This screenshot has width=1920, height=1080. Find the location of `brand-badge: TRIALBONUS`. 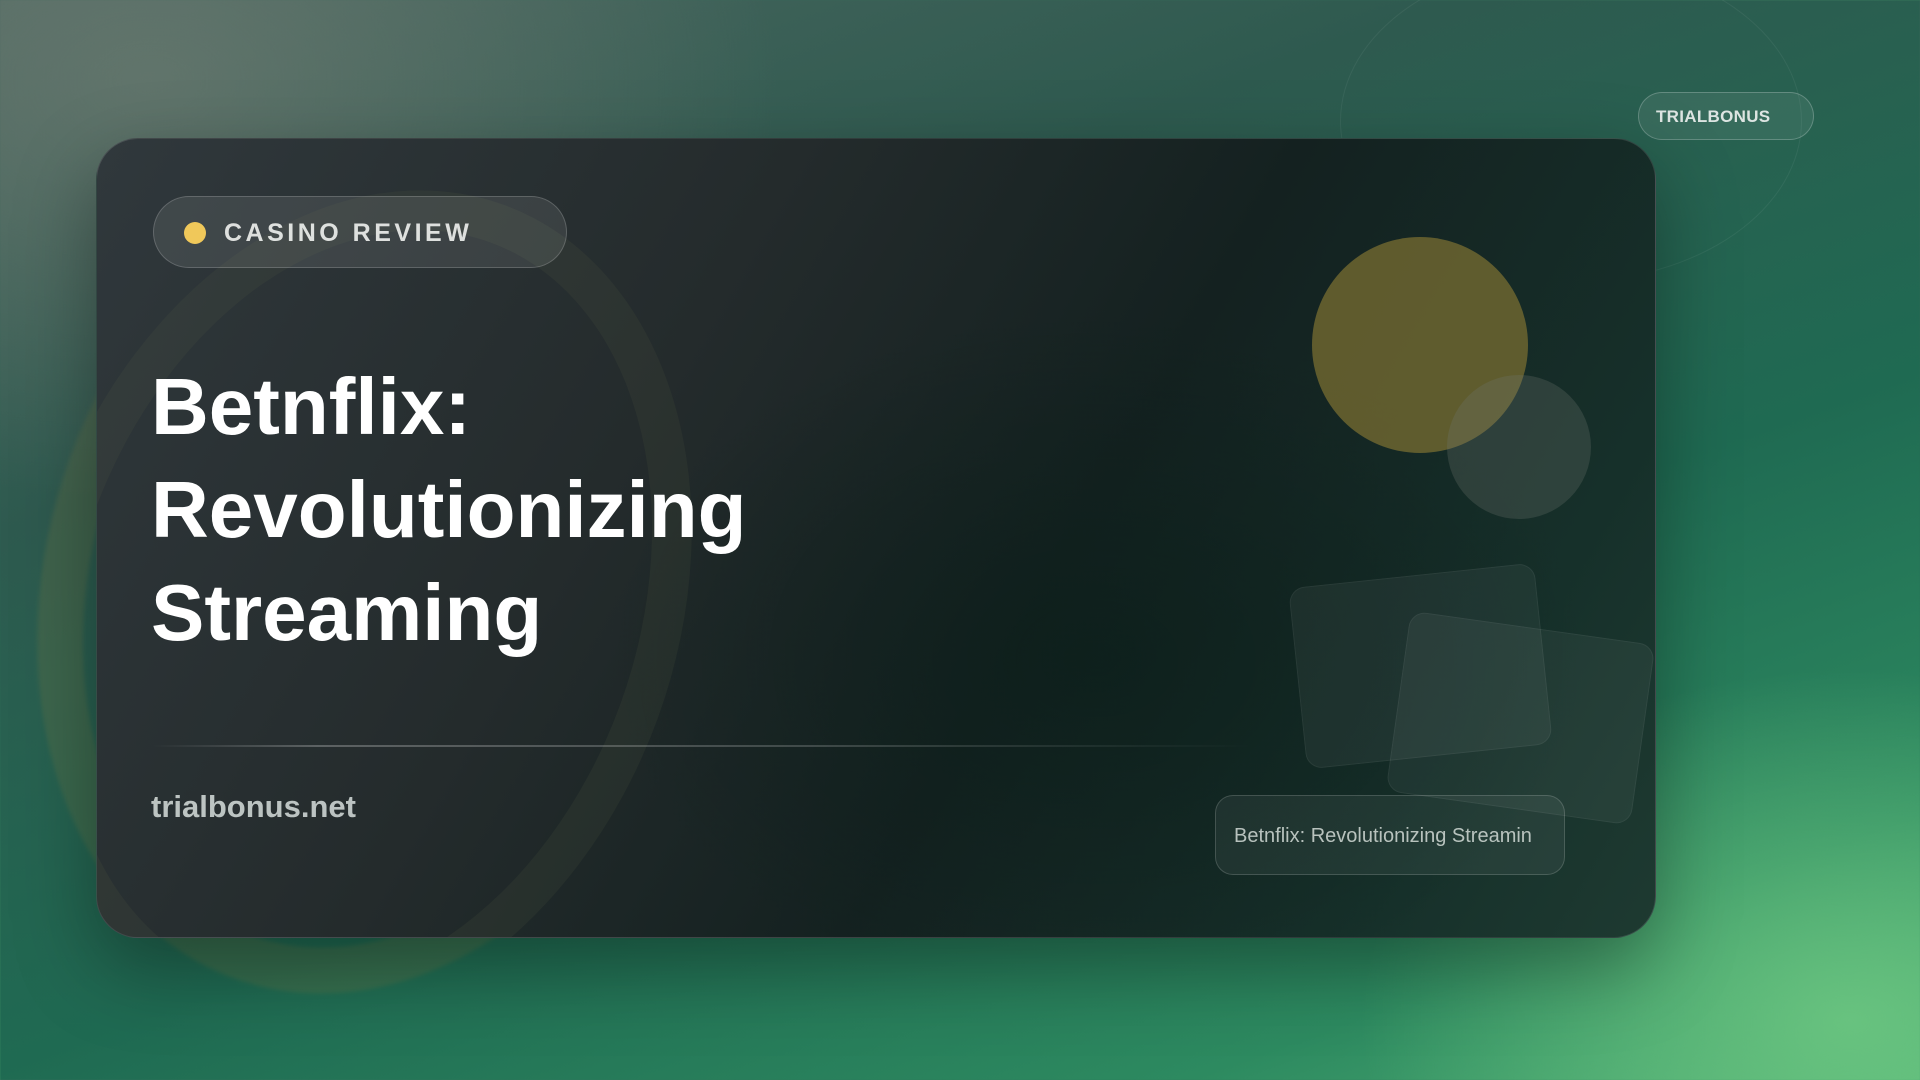

brand-badge: TRIALBONUS is located at coordinates (1726, 116).